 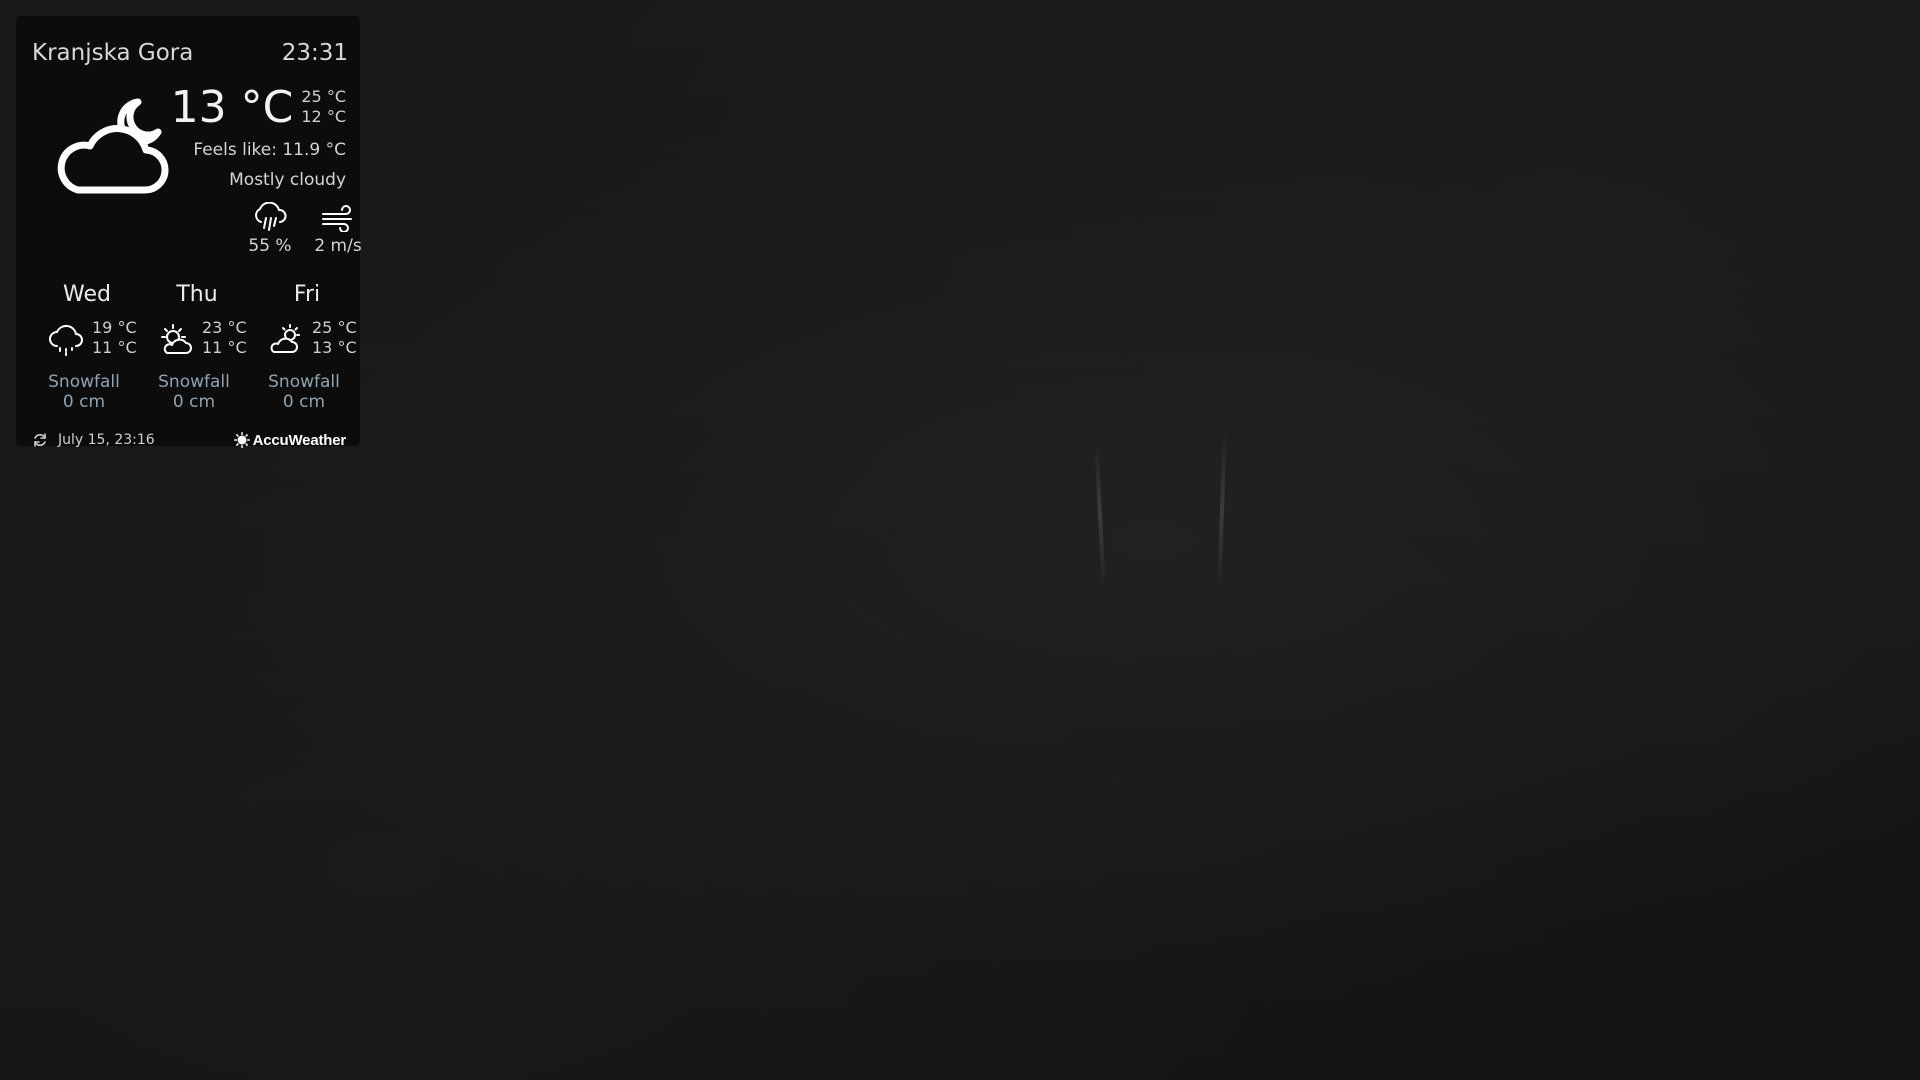 What do you see at coordinates (87, 294) in the screenshot?
I see `forecast-day-name: Wed` at bounding box center [87, 294].